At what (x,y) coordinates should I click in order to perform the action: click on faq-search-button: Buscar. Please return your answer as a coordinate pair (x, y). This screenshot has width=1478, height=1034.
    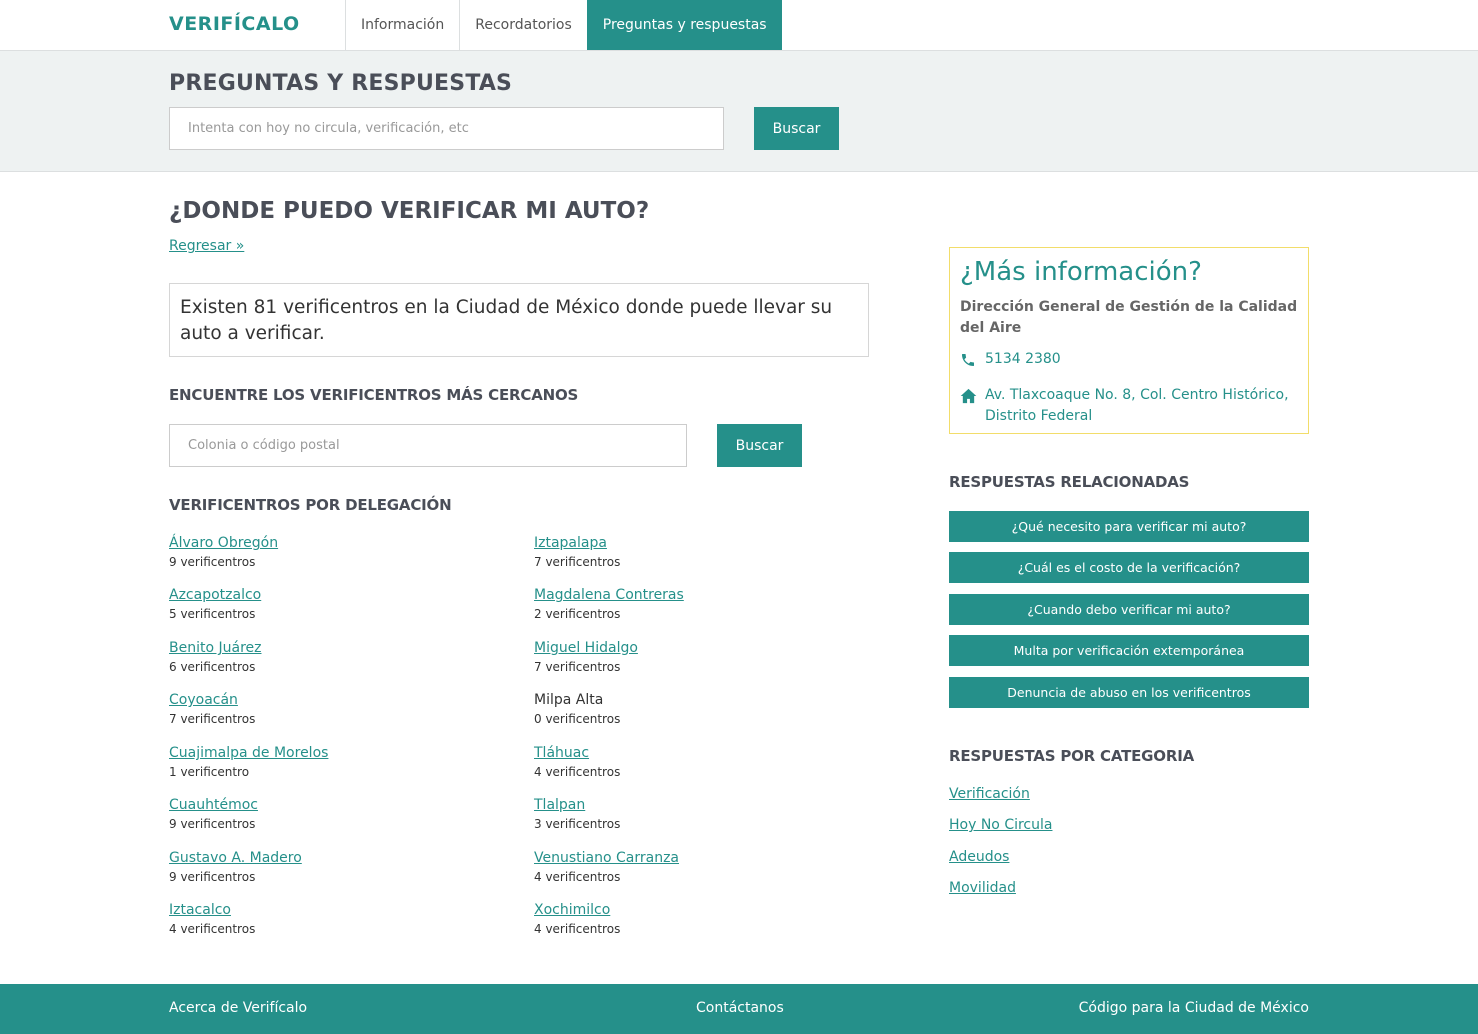
    Looking at the image, I should click on (796, 128).